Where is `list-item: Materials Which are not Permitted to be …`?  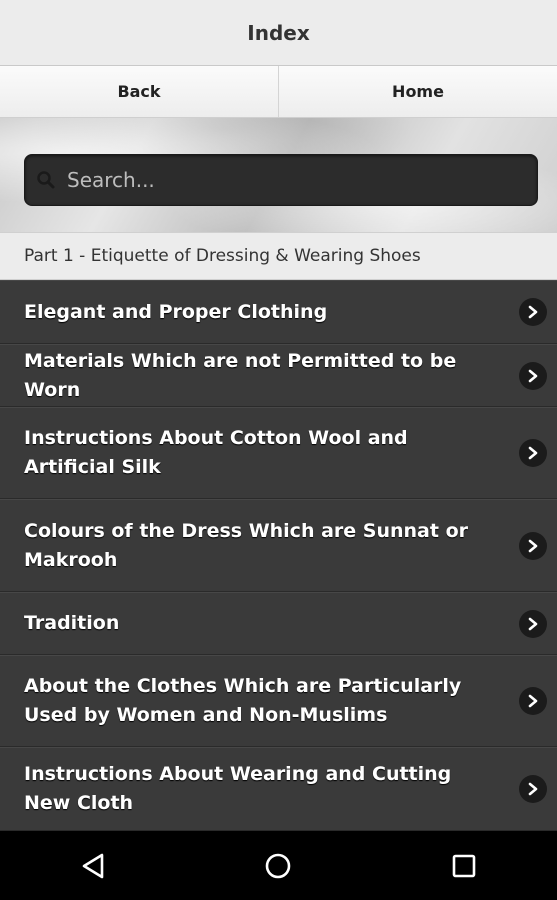 list-item: Materials Which are not Permitted to be … is located at coordinates (278, 375).